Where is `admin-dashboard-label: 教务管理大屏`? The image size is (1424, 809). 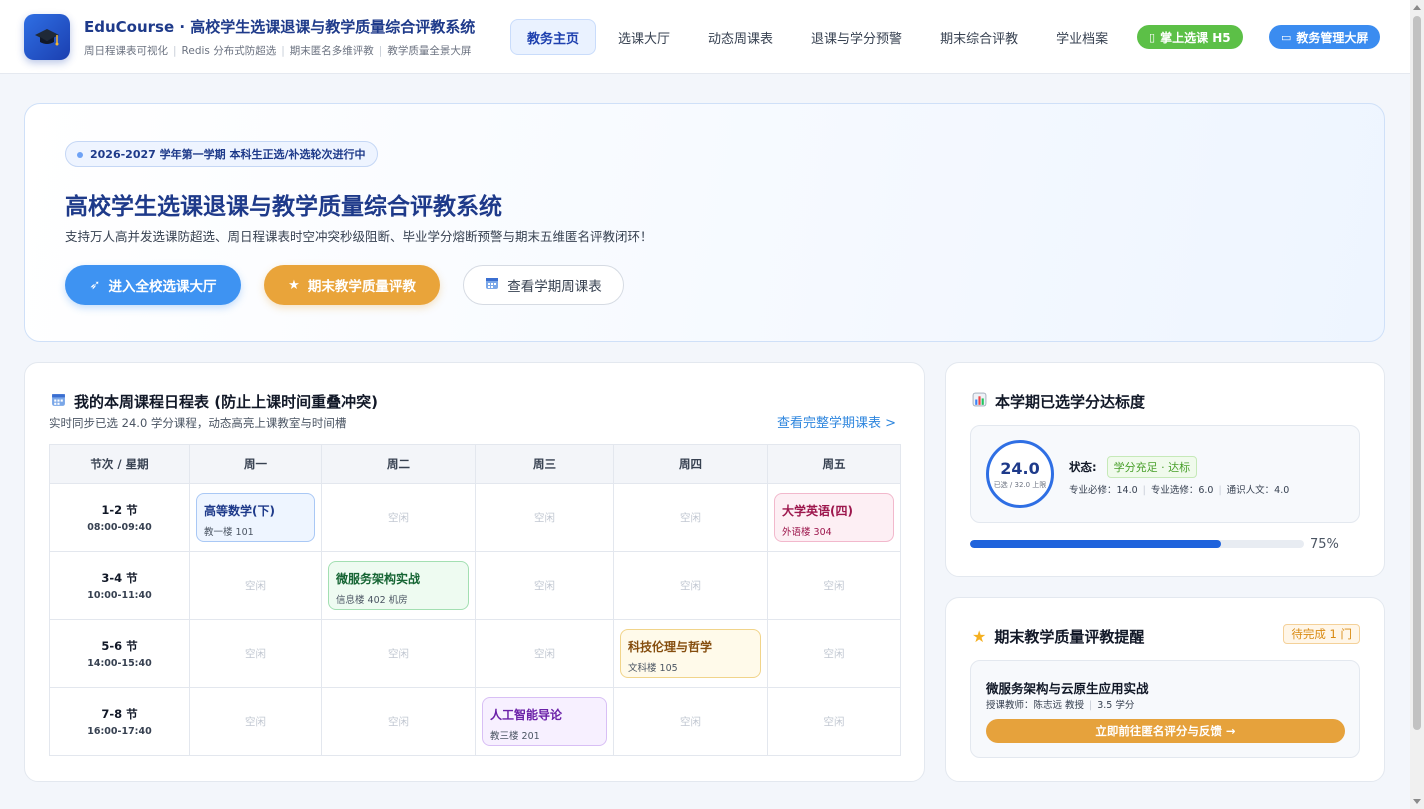 admin-dashboard-label: 教务管理大屏 is located at coordinates (1332, 37).